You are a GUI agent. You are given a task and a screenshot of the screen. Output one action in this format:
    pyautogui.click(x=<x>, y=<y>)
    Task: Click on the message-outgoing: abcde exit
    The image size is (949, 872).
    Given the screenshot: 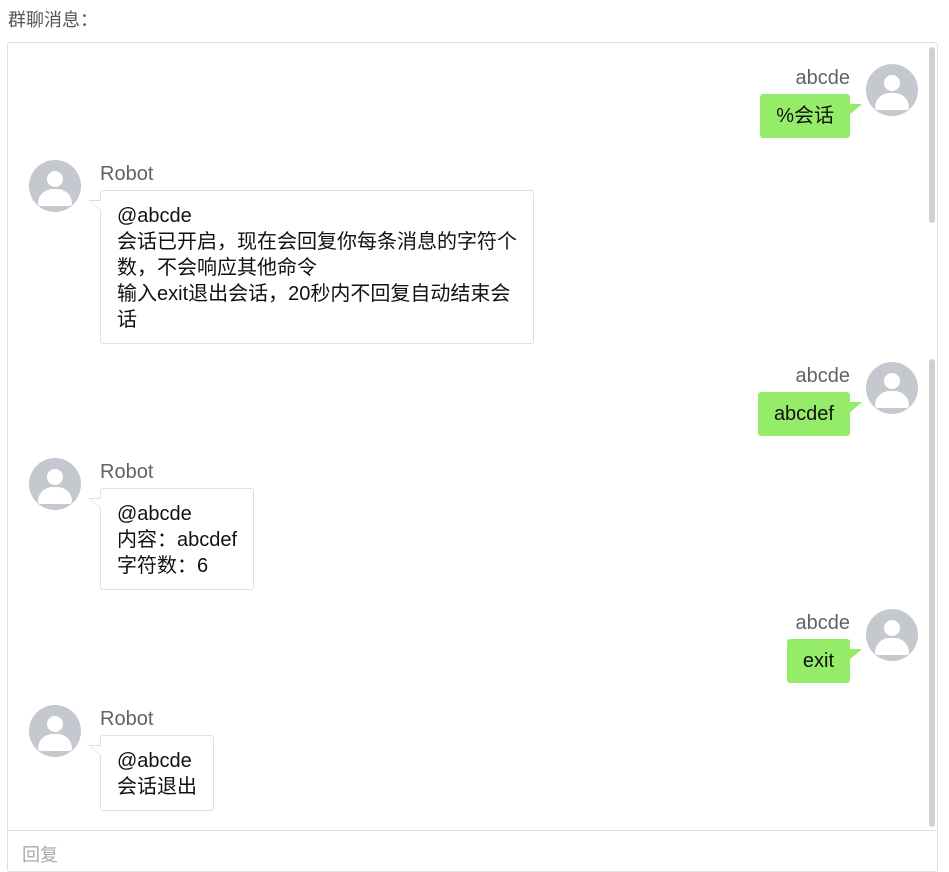 What is the action you would take?
    pyautogui.click(x=467, y=638)
    